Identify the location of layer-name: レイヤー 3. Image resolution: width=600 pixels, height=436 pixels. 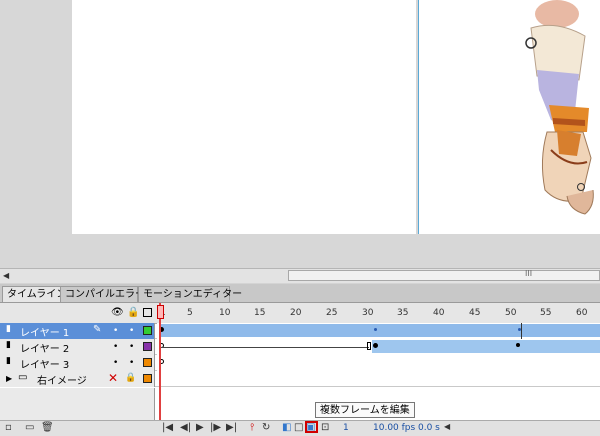
(45, 365).